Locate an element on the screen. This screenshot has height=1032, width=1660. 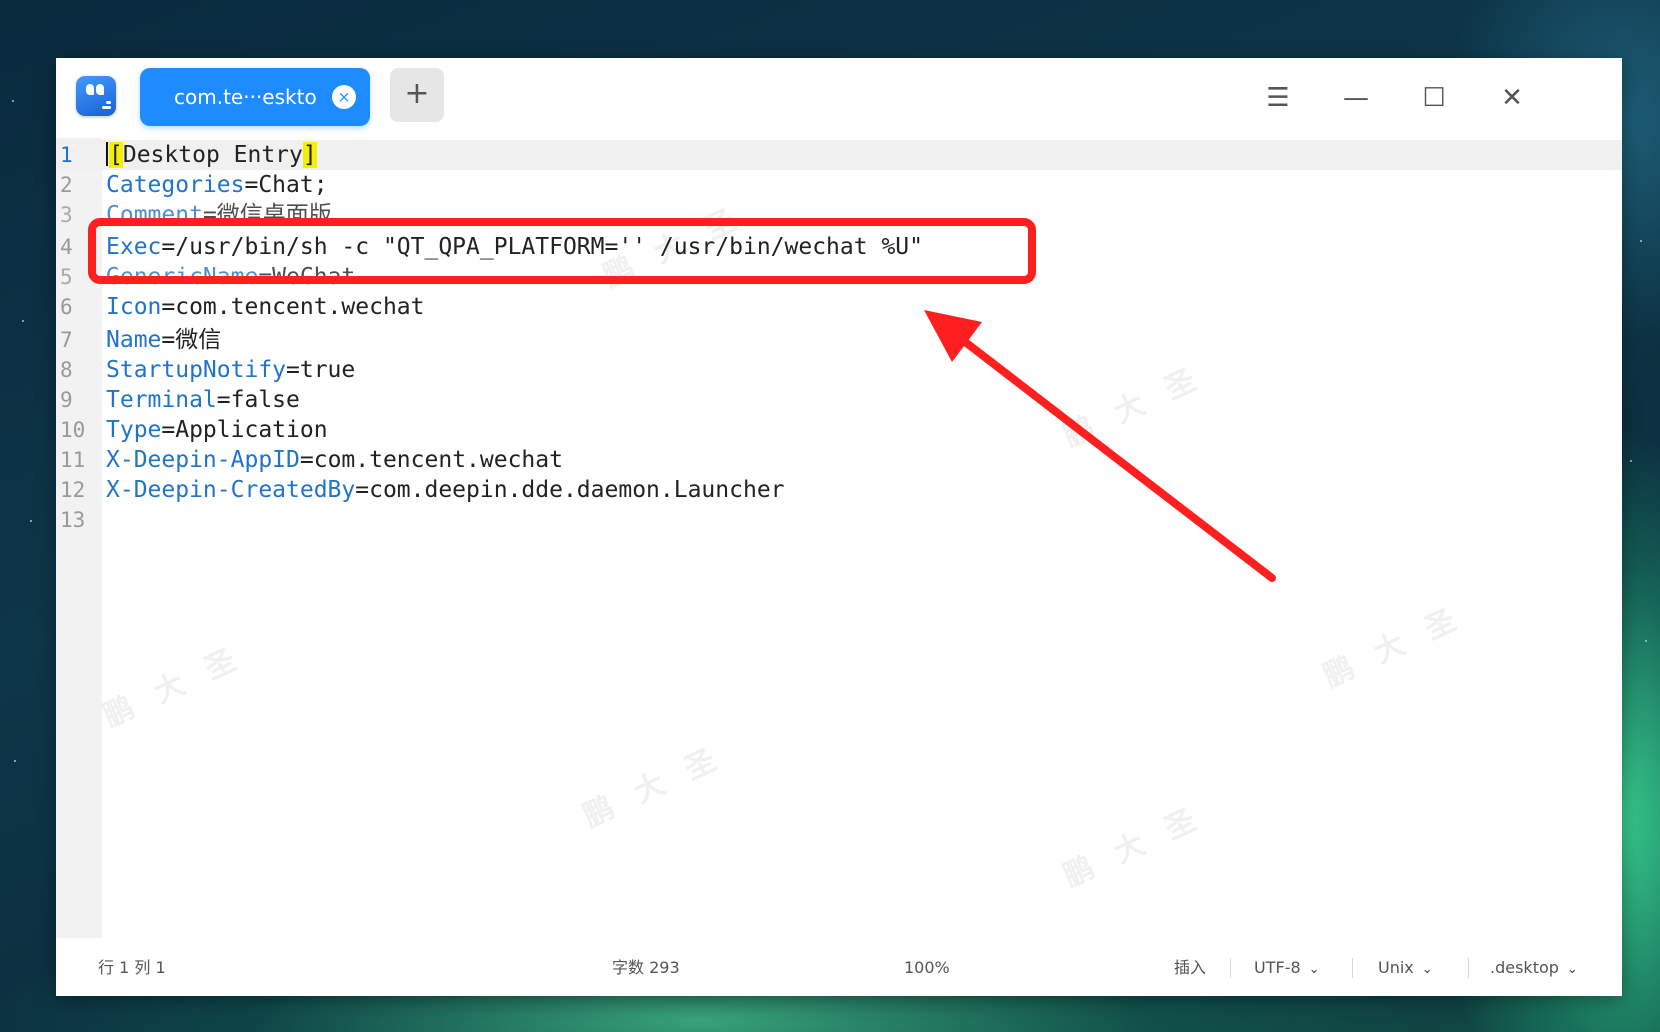
annotation-arrow is located at coordinates (1100, 446).